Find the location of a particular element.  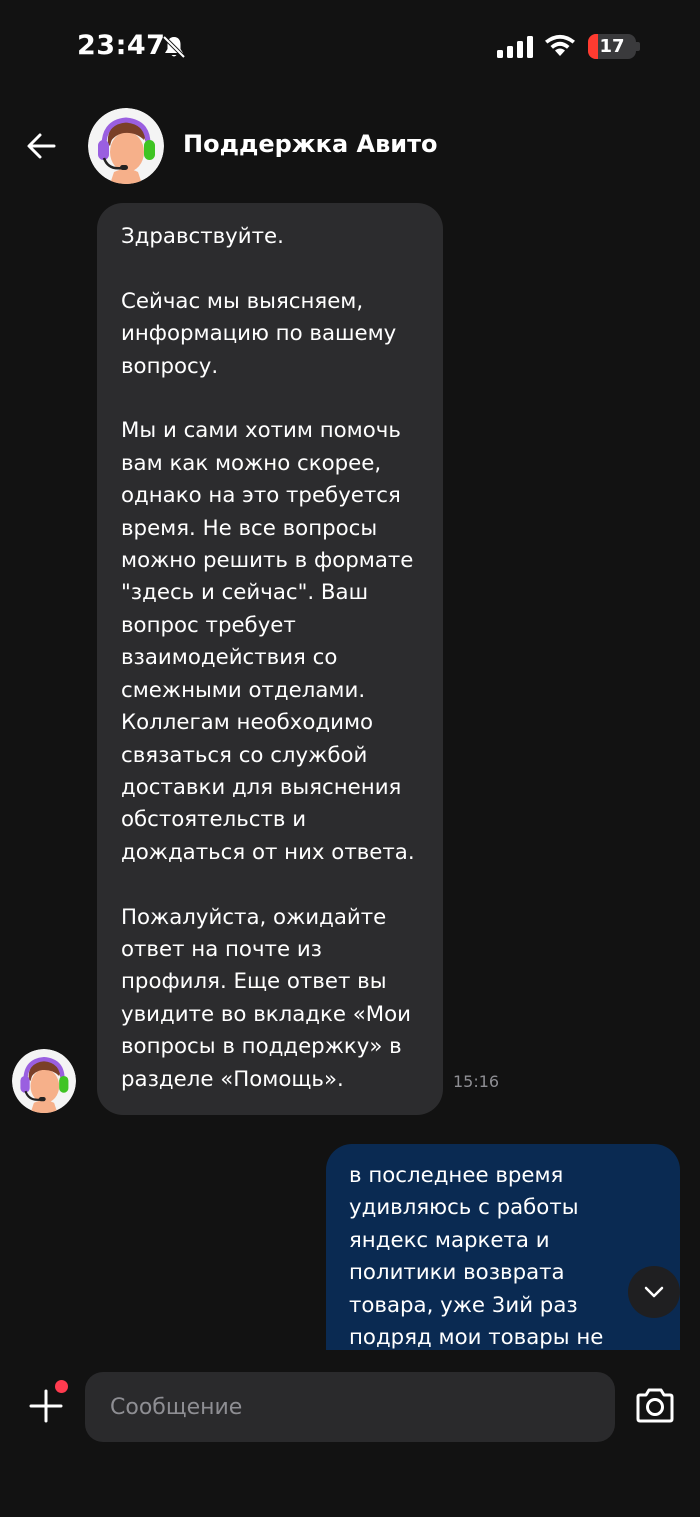

support-avatar is located at coordinates (126, 146).